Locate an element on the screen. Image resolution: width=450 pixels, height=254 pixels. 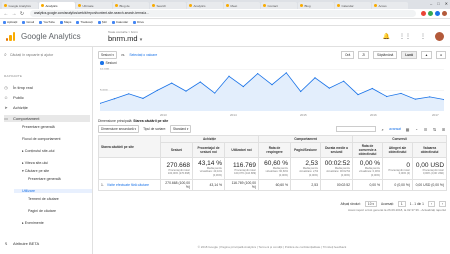
bookmark-item: Traduceți is located at coordinates (84, 22).